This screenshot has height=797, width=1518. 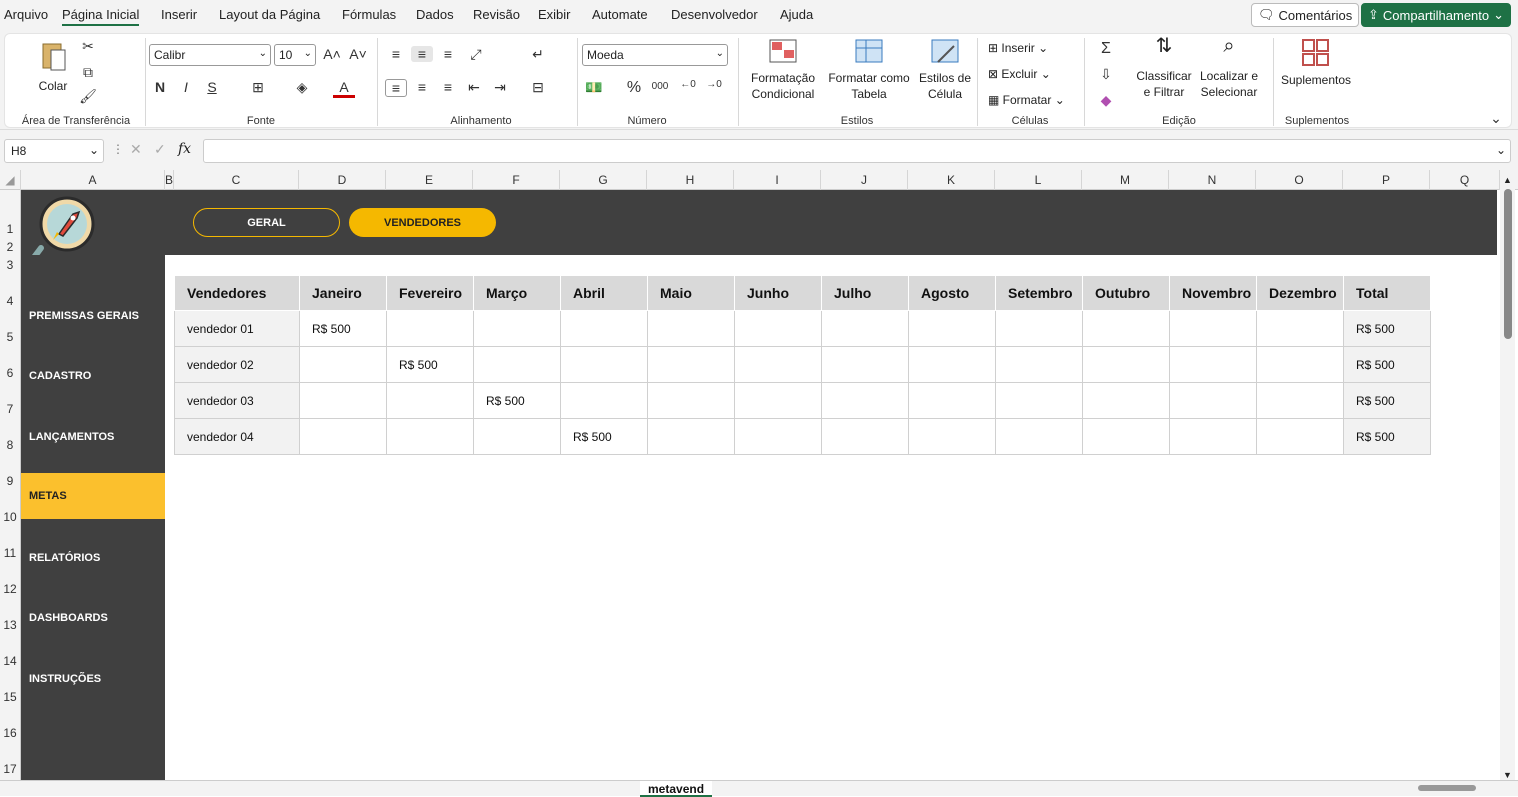 What do you see at coordinates (430, 293) in the screenshot?
I see `col-fevereiro: Fevereiro` at bounding box center [430, 293].